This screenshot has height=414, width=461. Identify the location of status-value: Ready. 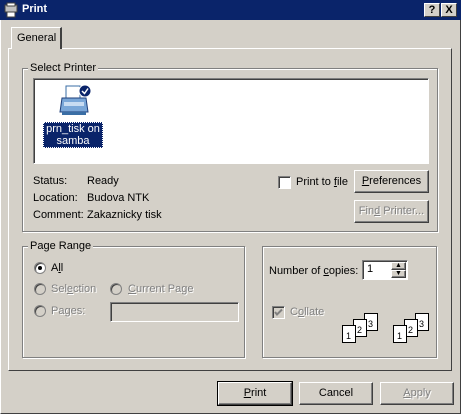
(103, 181).